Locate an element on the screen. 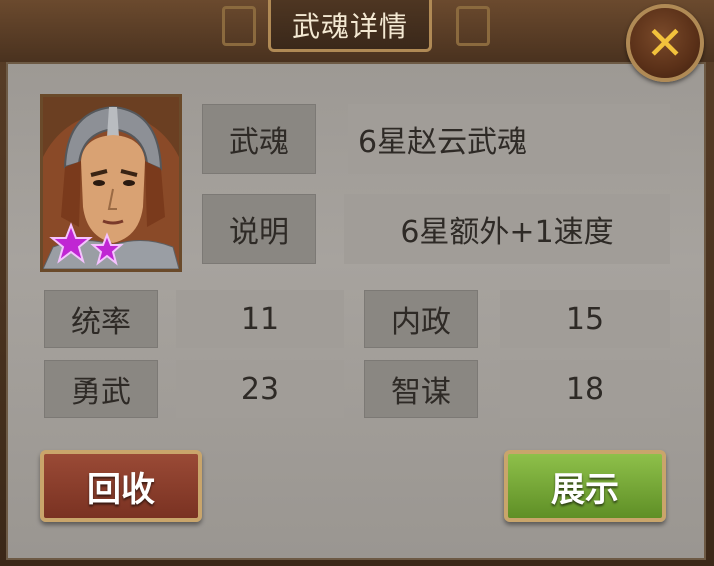 The image size is (714, 566). left-ornament is located at coordinates (239, 26).